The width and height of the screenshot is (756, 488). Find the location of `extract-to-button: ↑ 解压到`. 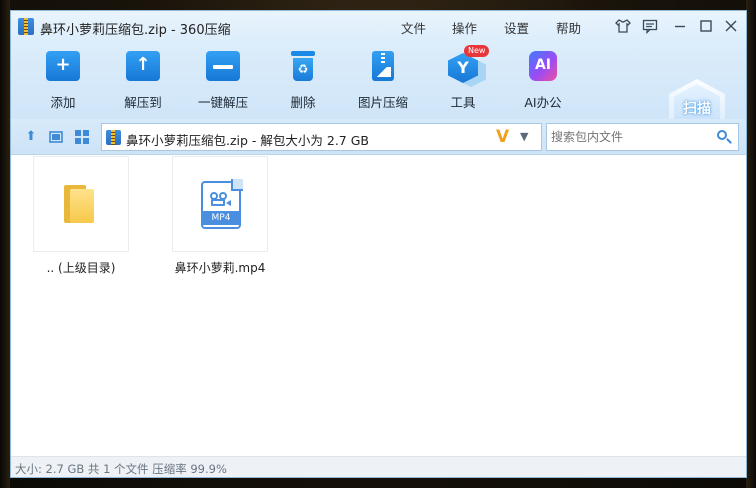

extract-to-button: ↑ 解压到 is located at coordinates (143, 81).